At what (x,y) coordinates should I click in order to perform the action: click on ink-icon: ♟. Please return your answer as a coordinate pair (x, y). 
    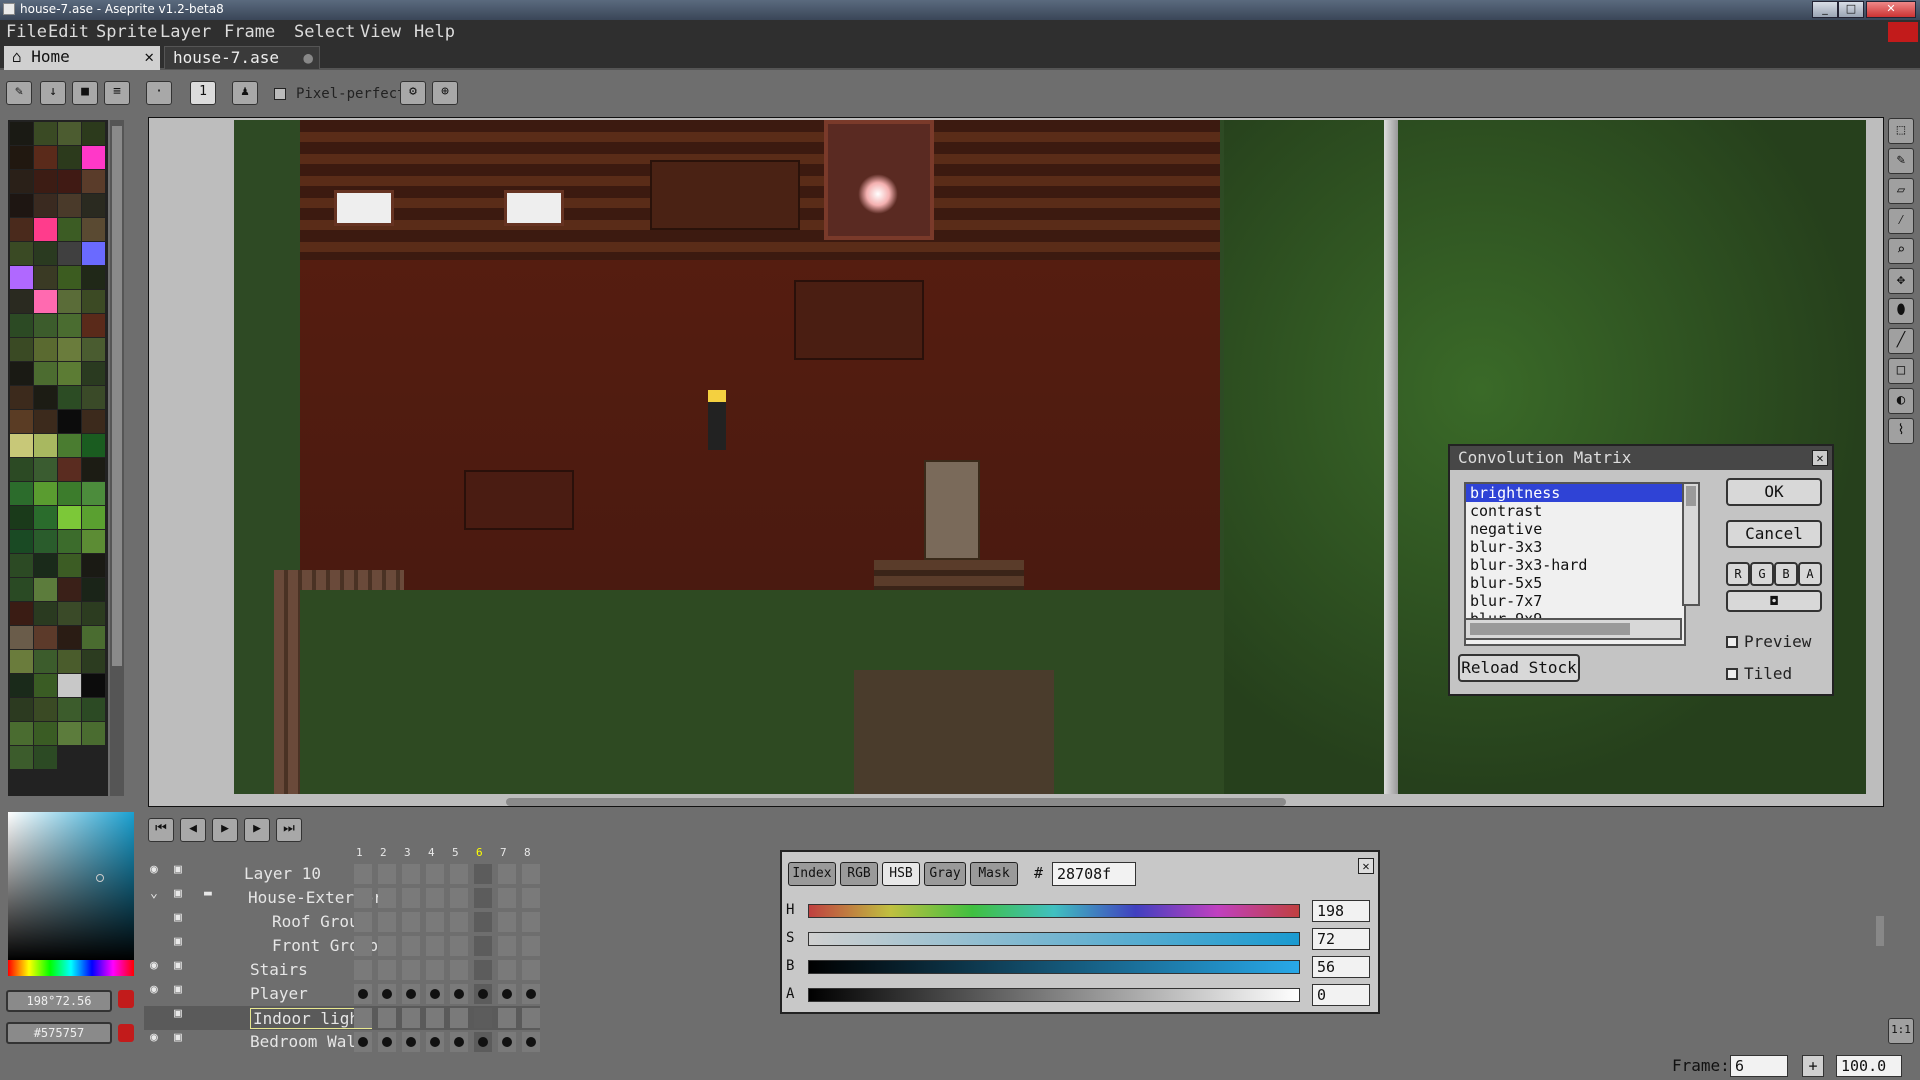
    Looking at the image, I should click on (245, 93).